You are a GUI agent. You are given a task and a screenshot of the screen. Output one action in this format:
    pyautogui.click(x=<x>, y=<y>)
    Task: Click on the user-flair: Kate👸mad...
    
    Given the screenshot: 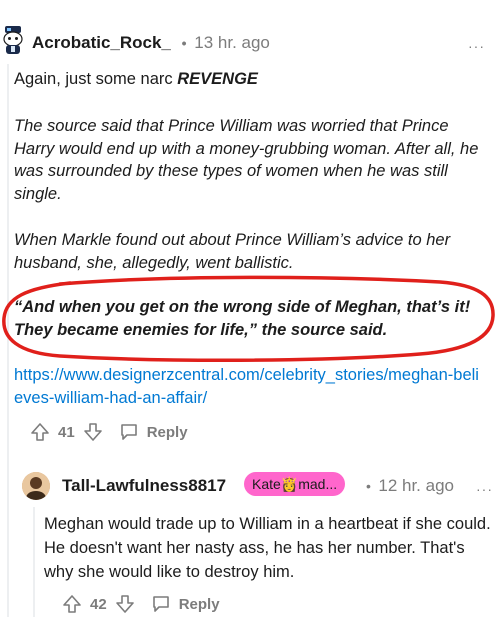 What is the action you would take?
    pyautogui.click(x=295, y=484)
    